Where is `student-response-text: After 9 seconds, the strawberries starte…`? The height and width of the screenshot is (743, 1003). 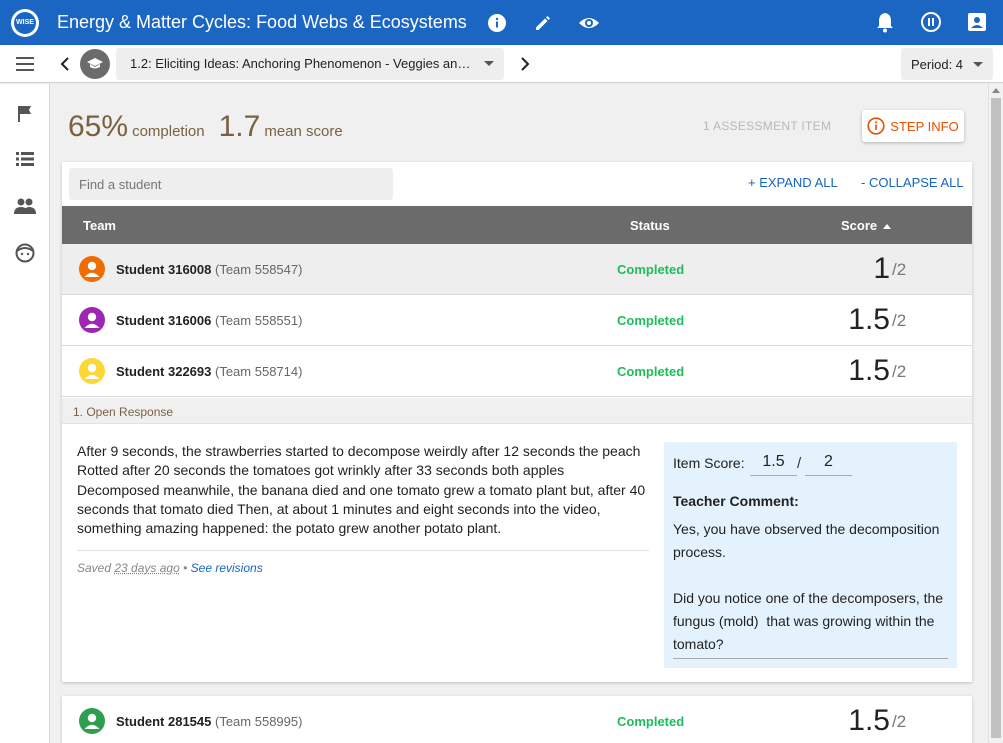 student-response-text: After 9 seconds, the strawberries starte… is located at coordinates (361, 490).